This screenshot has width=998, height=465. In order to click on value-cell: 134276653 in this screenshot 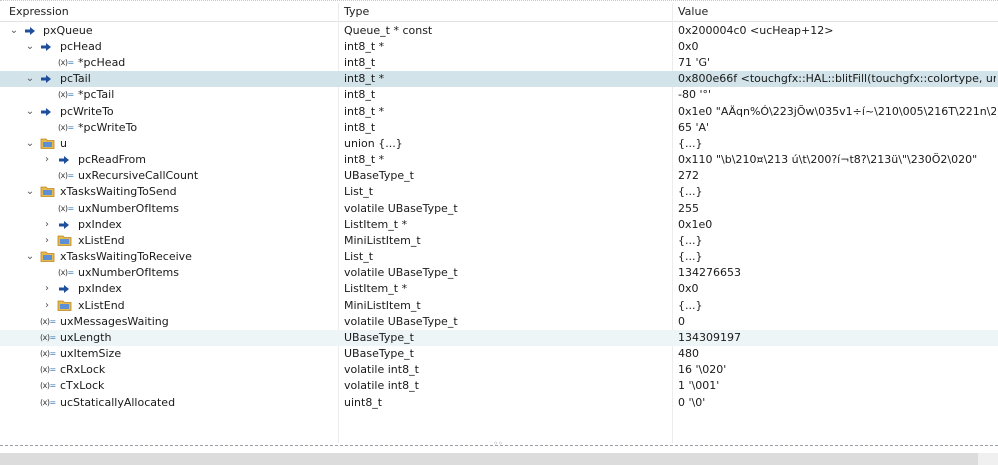, I will do `click(837, 273)`.